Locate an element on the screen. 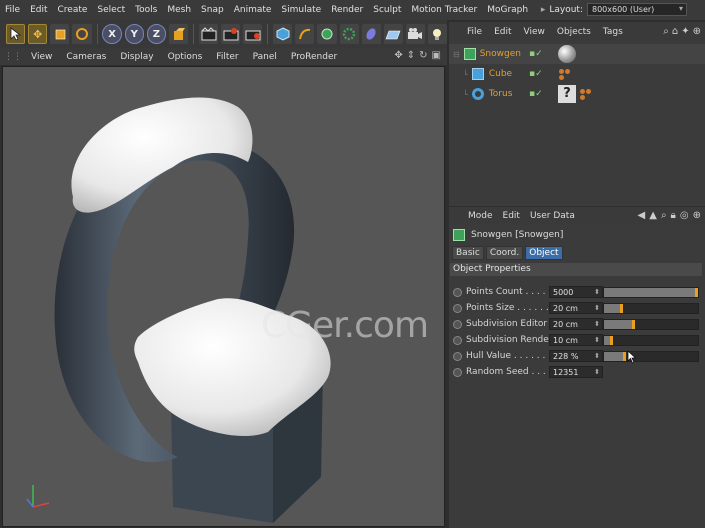 The image size is (705, 528). pan-icon: ✥ is located at coordinates (398, 55).